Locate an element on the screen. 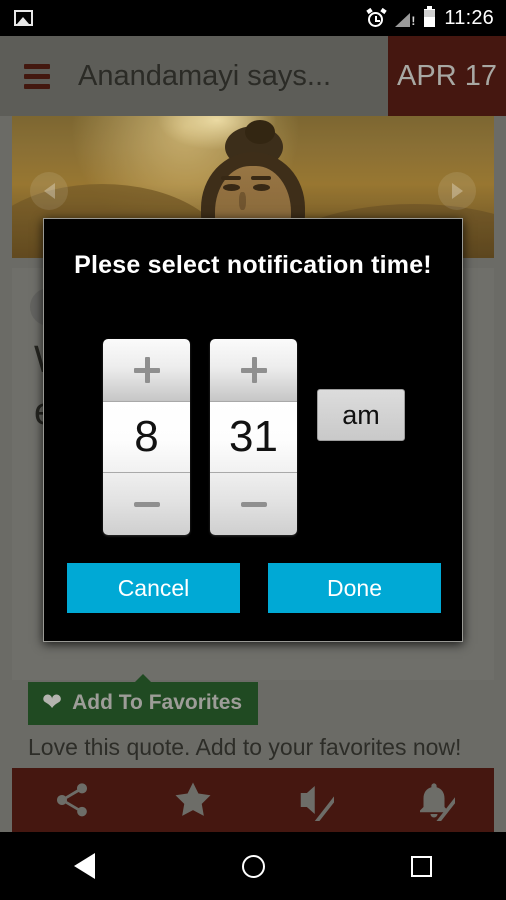 The width and height of the screenshot is (506, 900). back-triangle-icon is located at coordinates (84, 866).